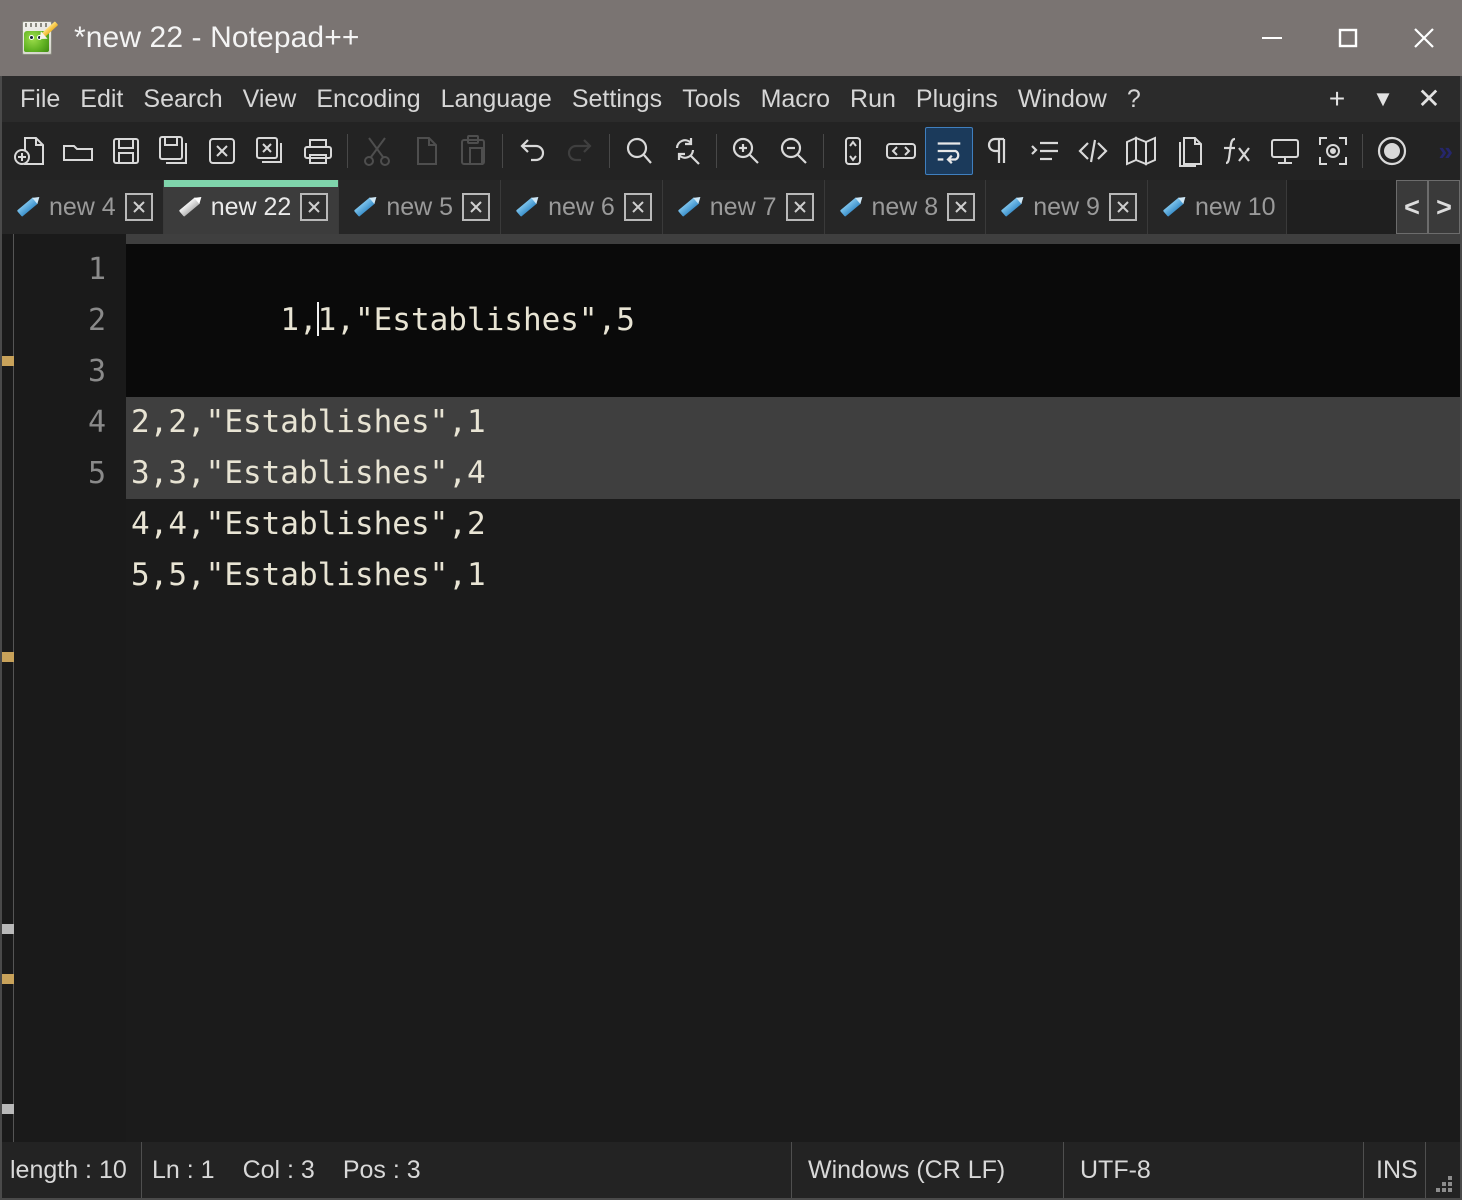 The width and height of the screenshot is (1462, 1200). What do you see at coordinates (795, 99) in the screenshot?
I see `menu-item-macro: Macro` at bounding box center [795, 99].